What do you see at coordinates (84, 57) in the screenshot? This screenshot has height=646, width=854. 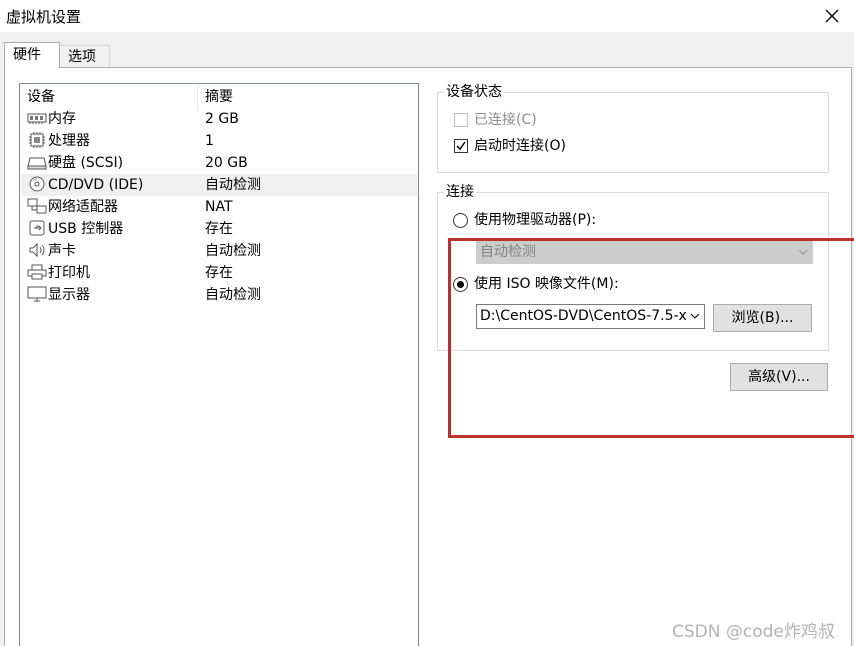 I see `tab-options: 选项` at bounding box center [84, 57].